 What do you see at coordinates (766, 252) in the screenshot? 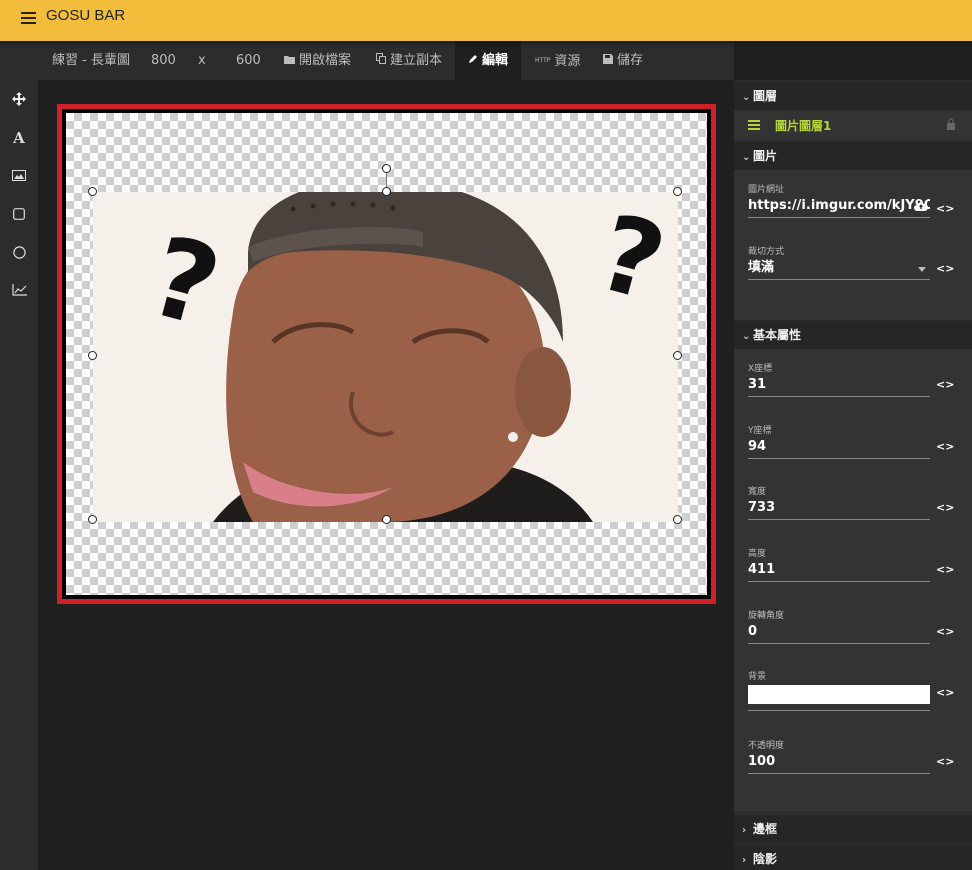
I see `crop-mode-label: 裁切方式` at bounding box center [766, 252].